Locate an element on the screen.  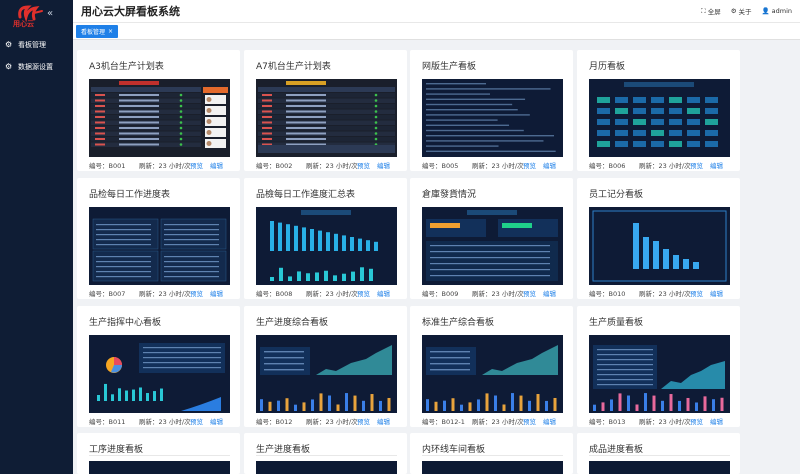
board-code: 编号：B011 is located at coordinates (107, 422).